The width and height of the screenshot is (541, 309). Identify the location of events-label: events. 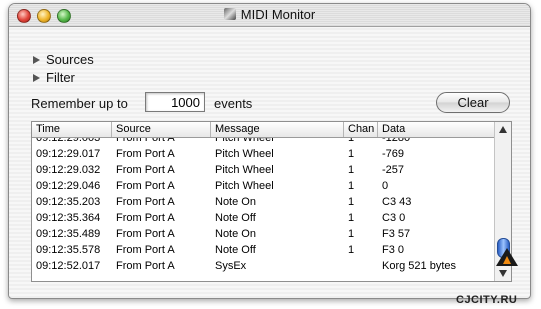
(233, 103).